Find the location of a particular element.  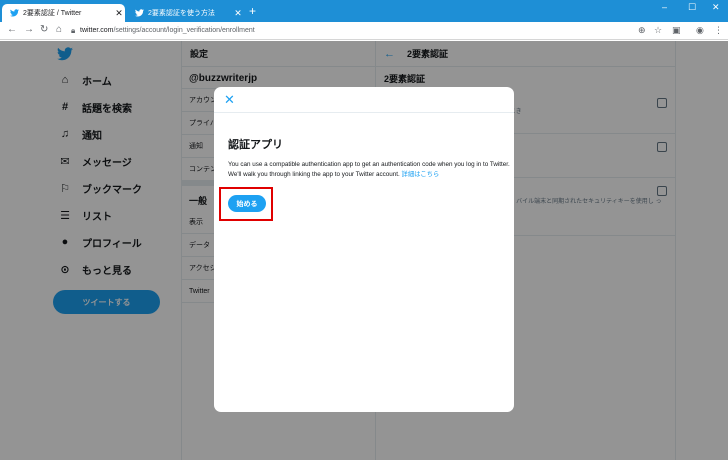

menu-icon: ⋮ is located at coordinates (718, 30).